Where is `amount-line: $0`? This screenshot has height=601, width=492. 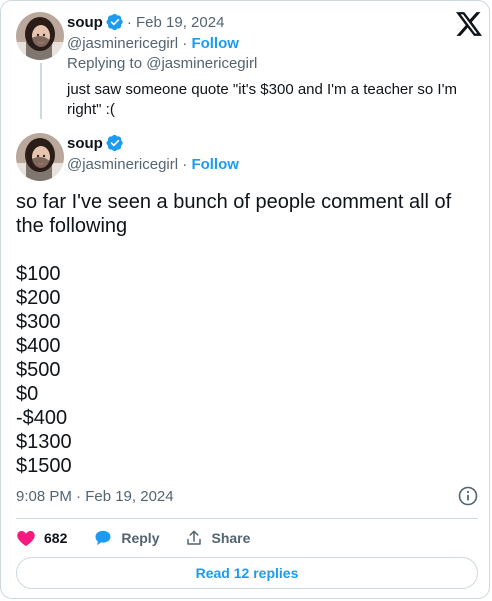 amount-line: $0 is located at coordinates (27, 394).